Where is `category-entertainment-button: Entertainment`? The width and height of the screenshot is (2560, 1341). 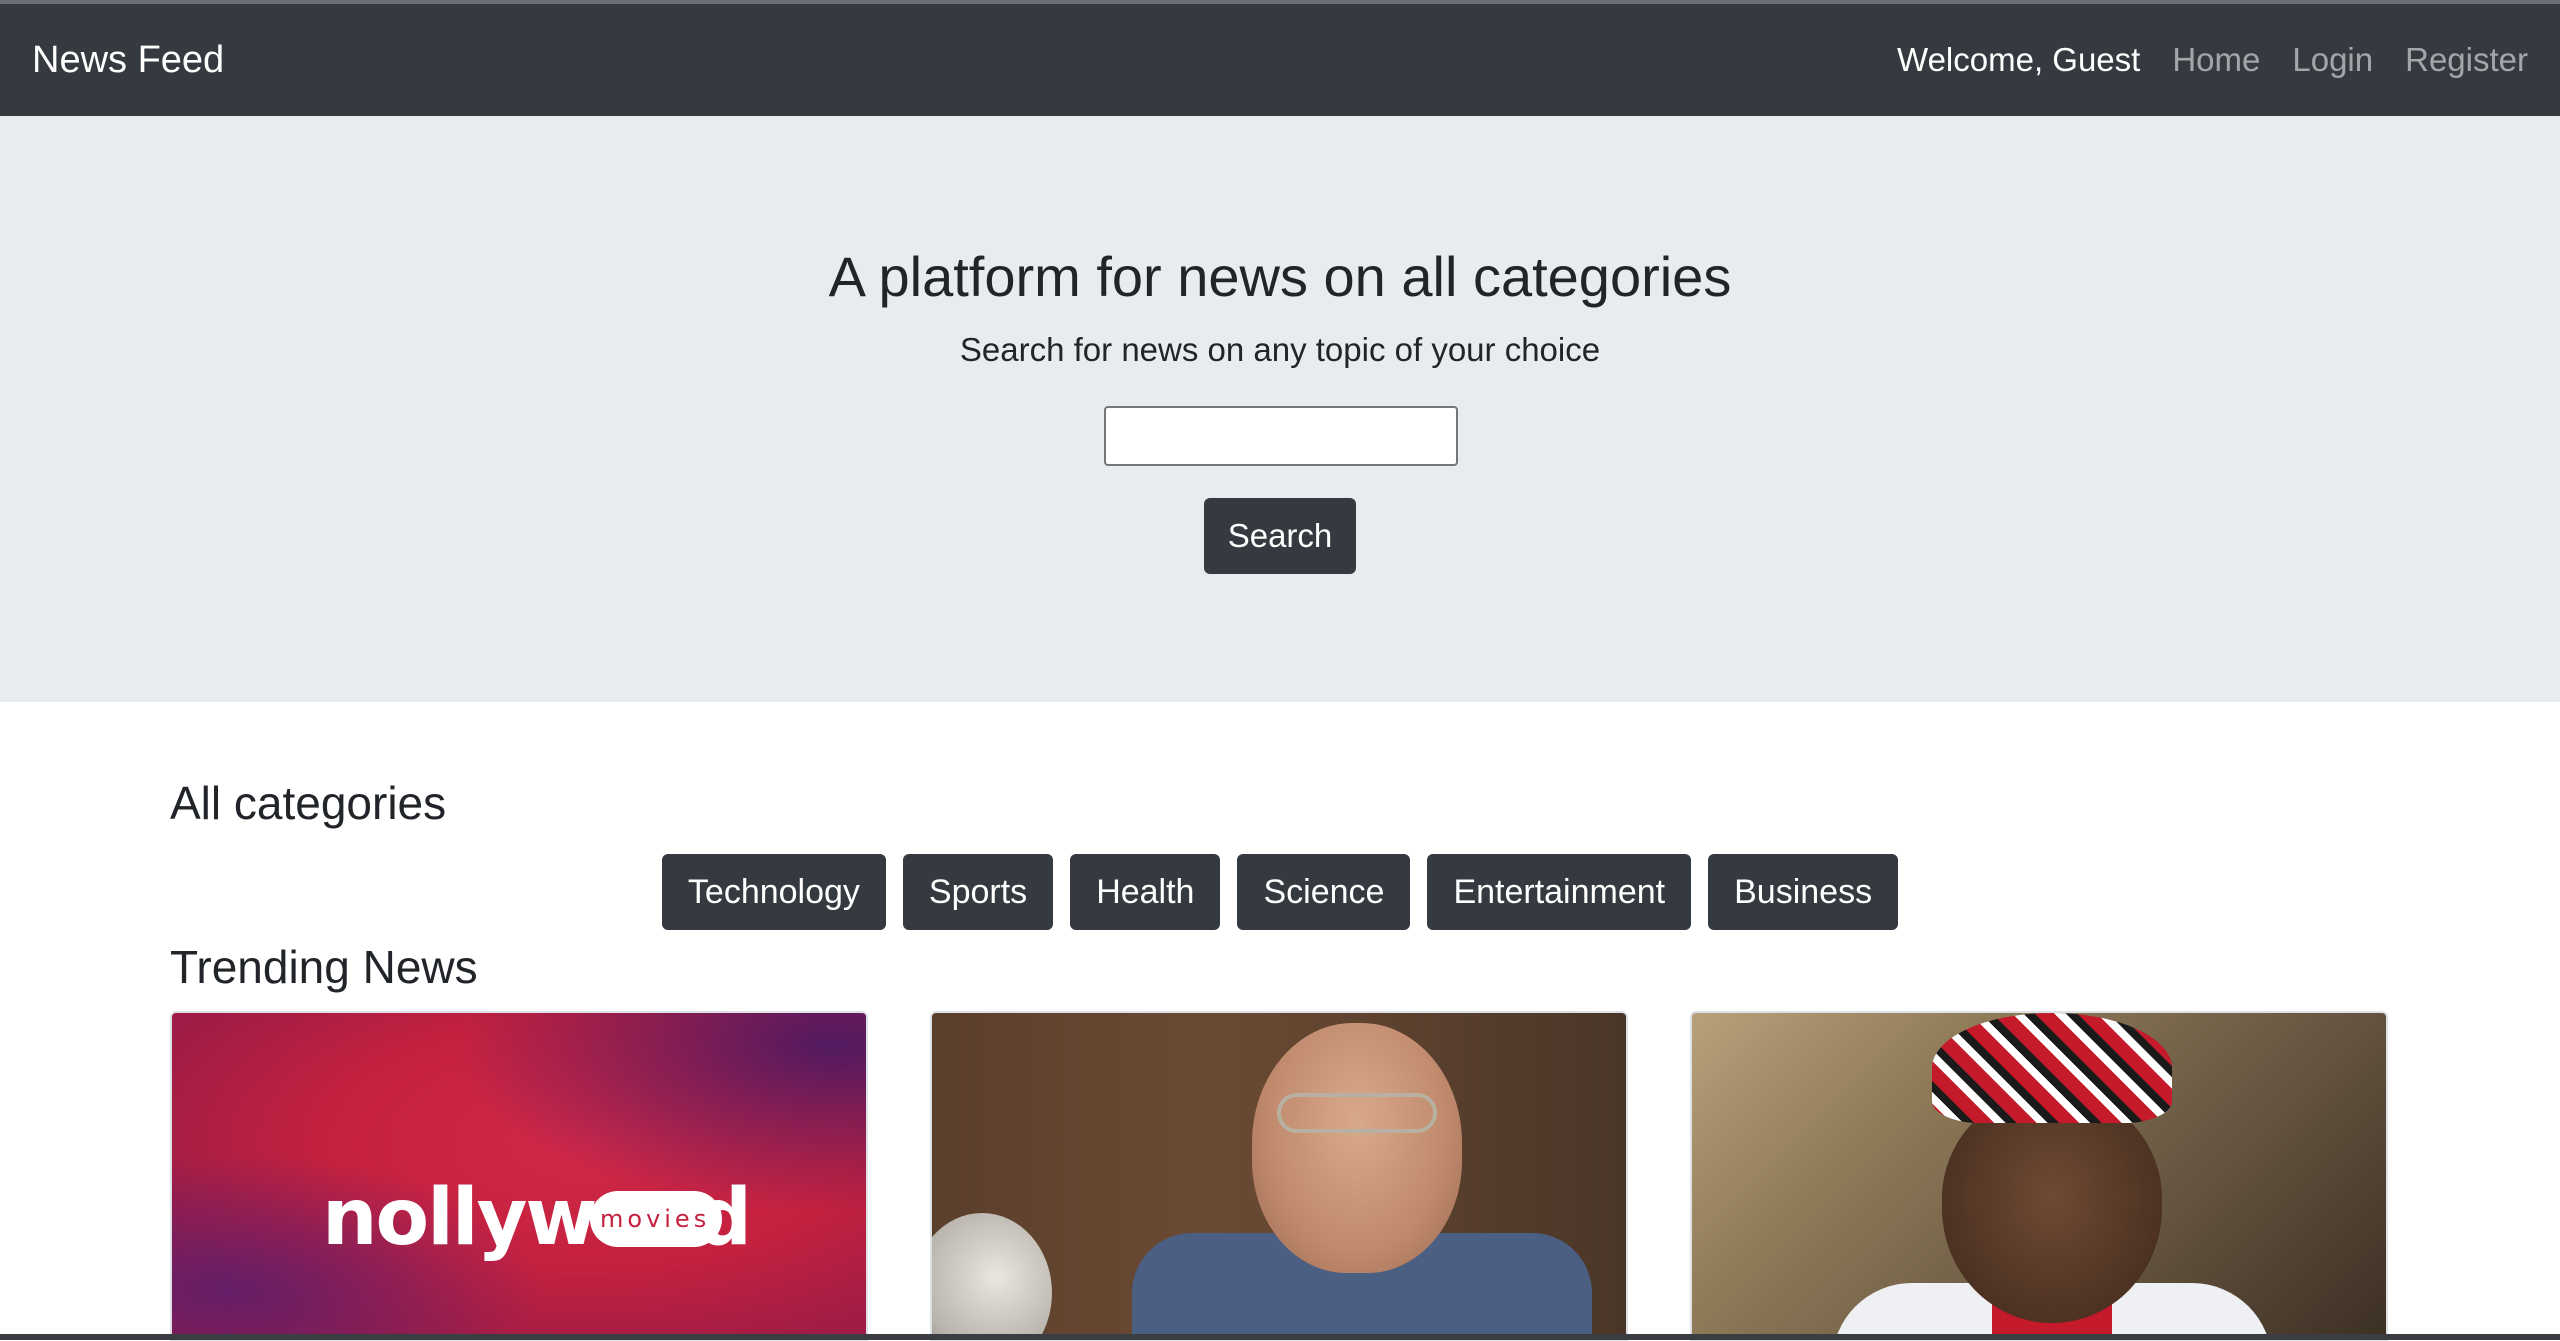
category-entertainment-button: Entertainment is located at coordinates (1559, 892).